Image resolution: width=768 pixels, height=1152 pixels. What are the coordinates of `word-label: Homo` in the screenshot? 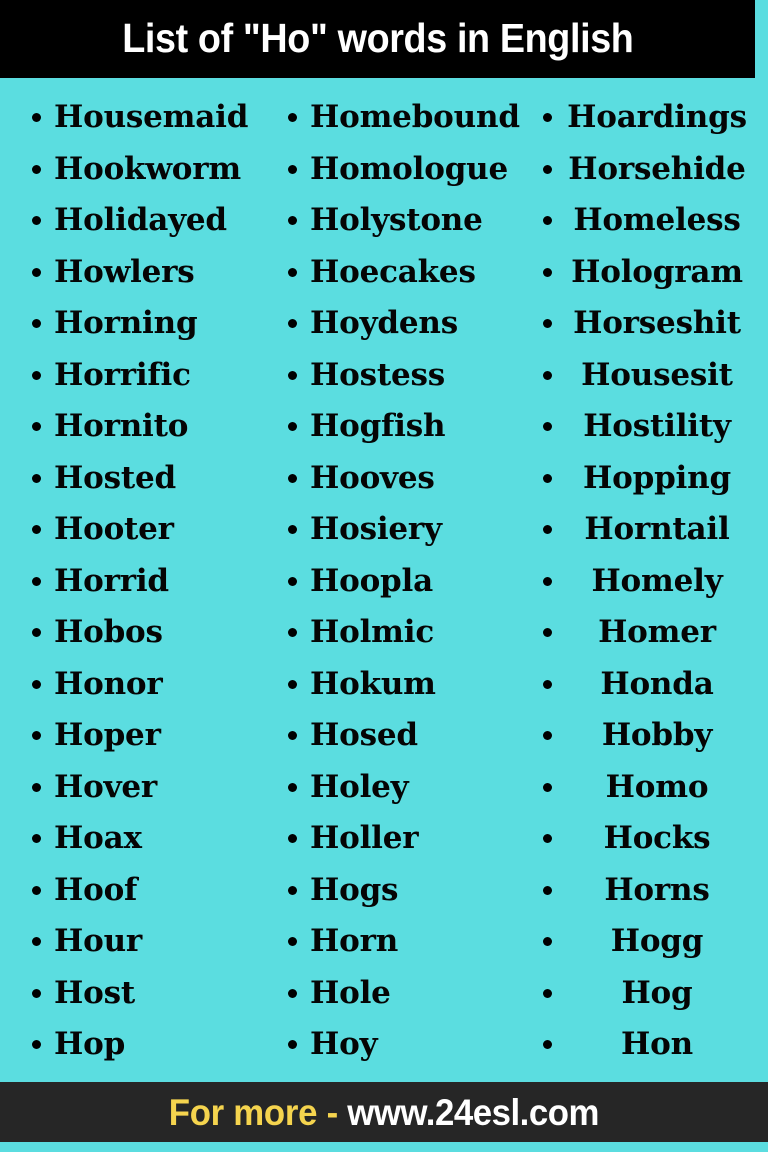 It's located at (657, 786).